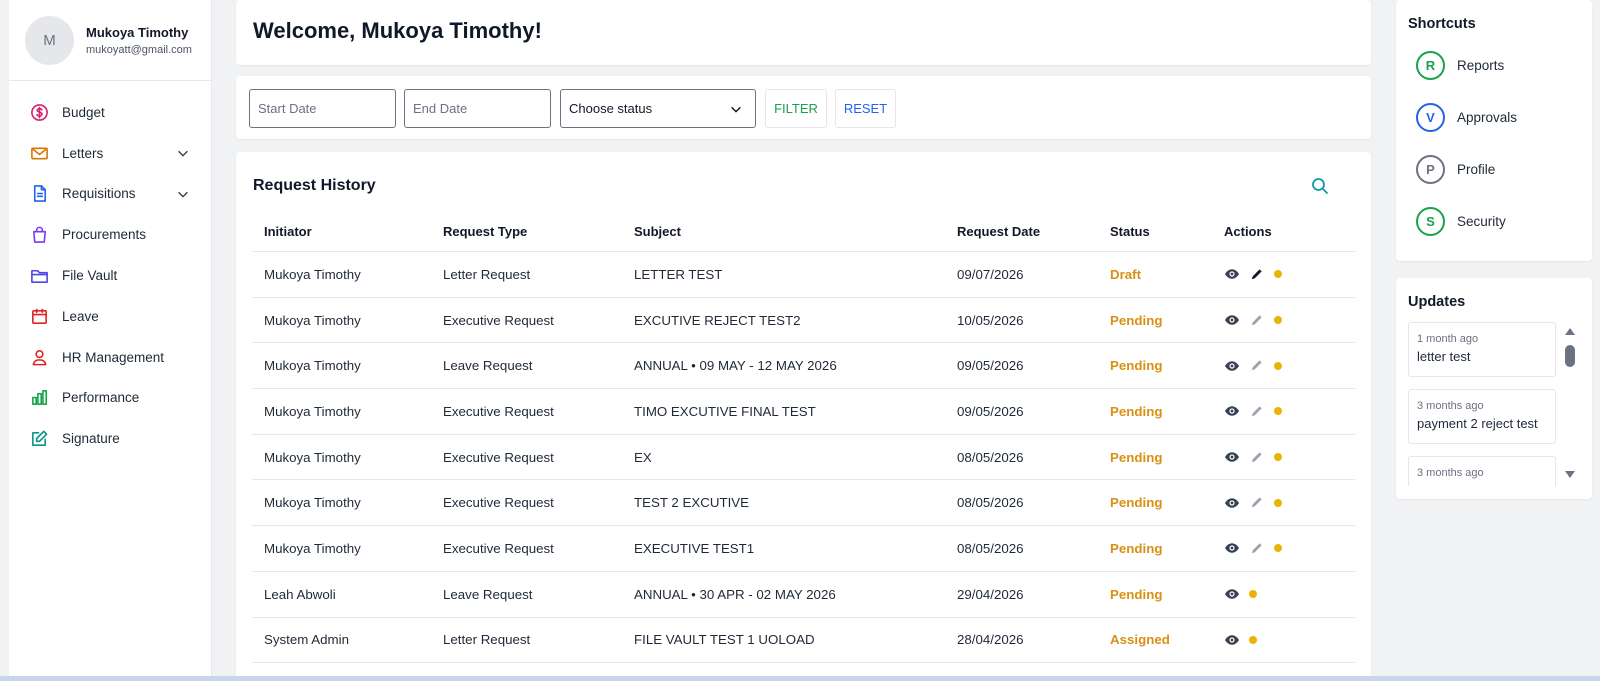 Image resolution: width=1600 pixels, height=681 pixels. I want to click on shortcut-profile: P Profile, so click(1455, 169).